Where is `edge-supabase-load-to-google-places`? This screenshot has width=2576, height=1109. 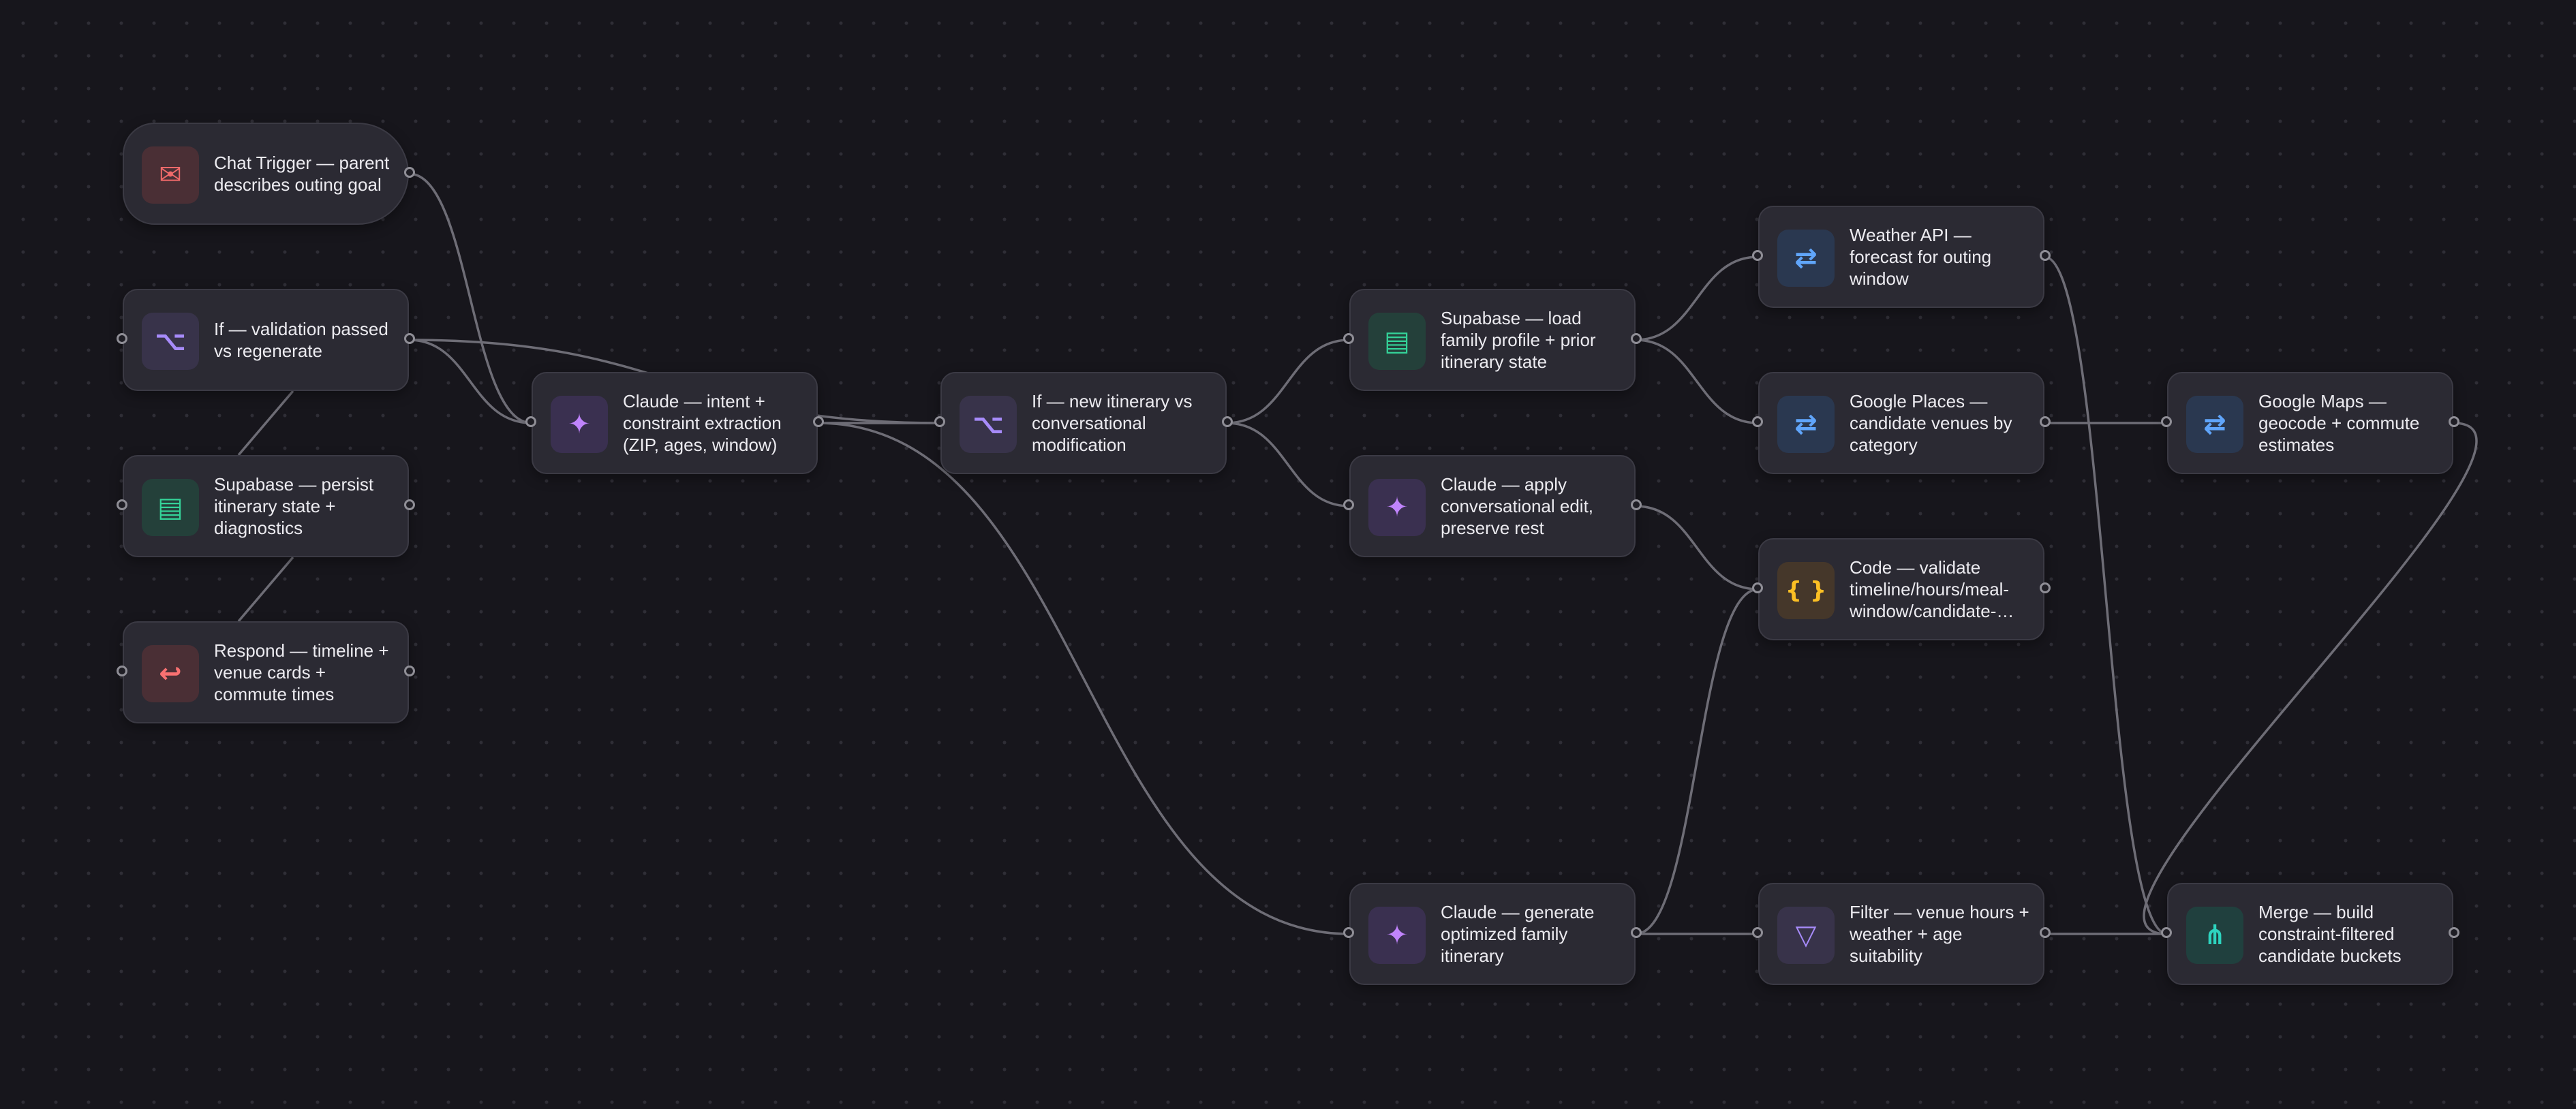 edge-supabase-load-to-google-places is located at coordinates (1697, 382).